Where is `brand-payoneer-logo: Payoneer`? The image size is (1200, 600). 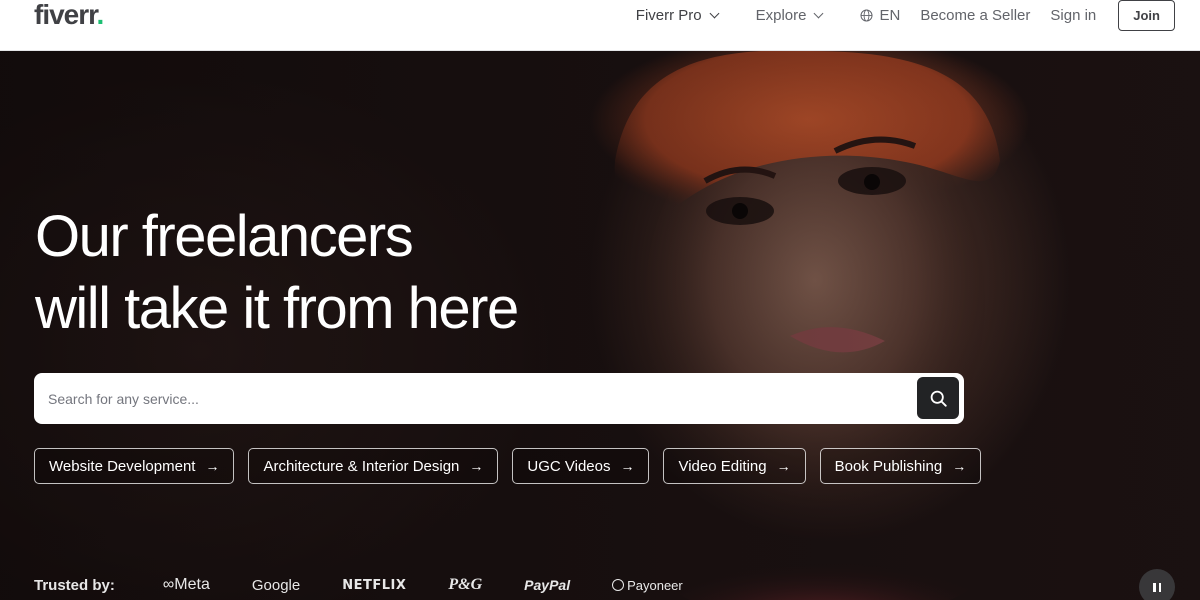
brand-payoneer-logo: Payoneer is located at coordinates (647, 585).